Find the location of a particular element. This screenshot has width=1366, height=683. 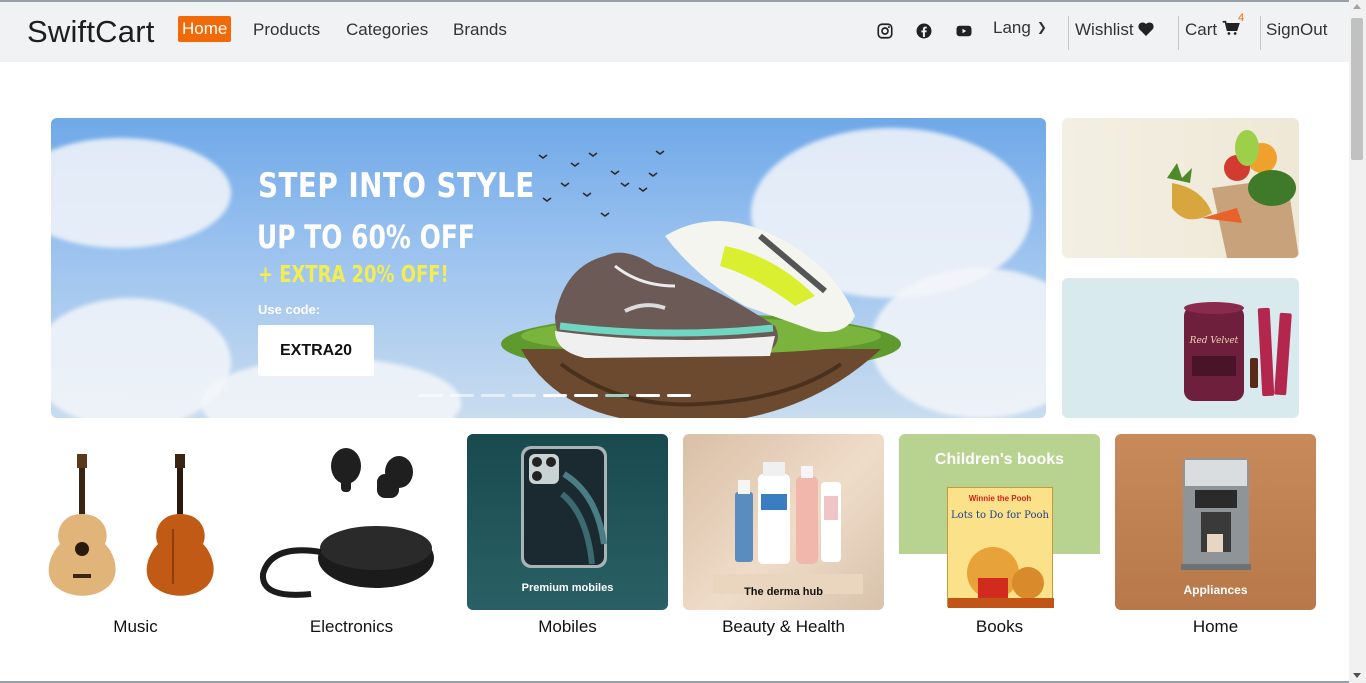

nav-brands: Brands is located at coordinates (480, 30).